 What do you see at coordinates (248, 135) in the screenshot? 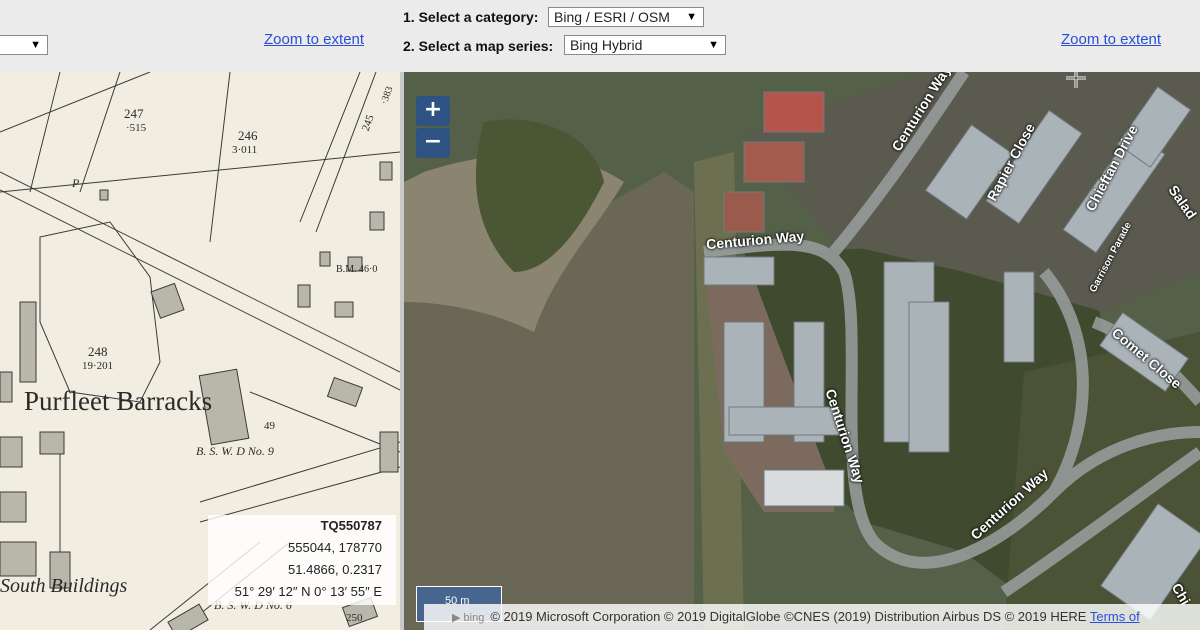
I see `parcel-246-label: 246` at bounding box center [248, 135].